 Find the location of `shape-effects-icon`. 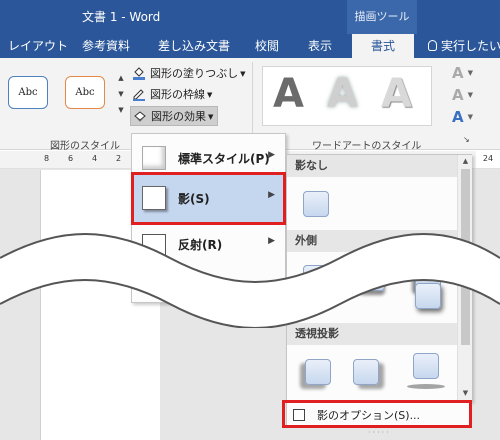

shape-effects-icon is located at coordinates (140, 116).